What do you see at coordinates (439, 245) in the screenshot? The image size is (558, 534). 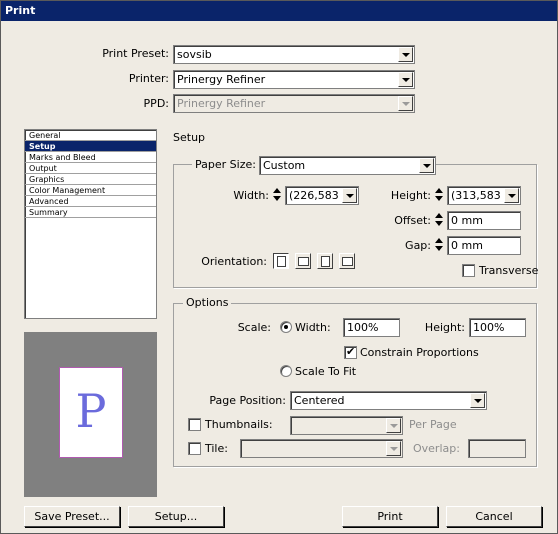 I see `gap-spinner-icon` at bounding box center [439, 245].